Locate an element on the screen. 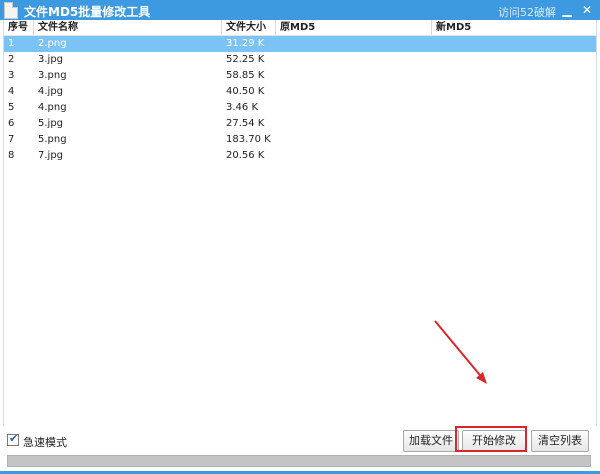 The height and width of the screenshot is (474, 600). row-filesize: 27.54 K is located at coordinates (245, 123).